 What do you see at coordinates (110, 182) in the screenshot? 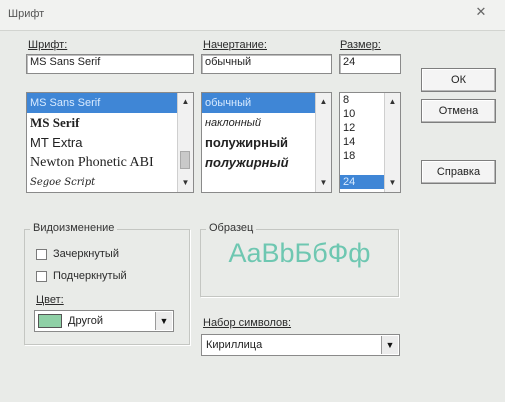
I see `font-list-item: Segoe Script` at bounding box center [110, 182].